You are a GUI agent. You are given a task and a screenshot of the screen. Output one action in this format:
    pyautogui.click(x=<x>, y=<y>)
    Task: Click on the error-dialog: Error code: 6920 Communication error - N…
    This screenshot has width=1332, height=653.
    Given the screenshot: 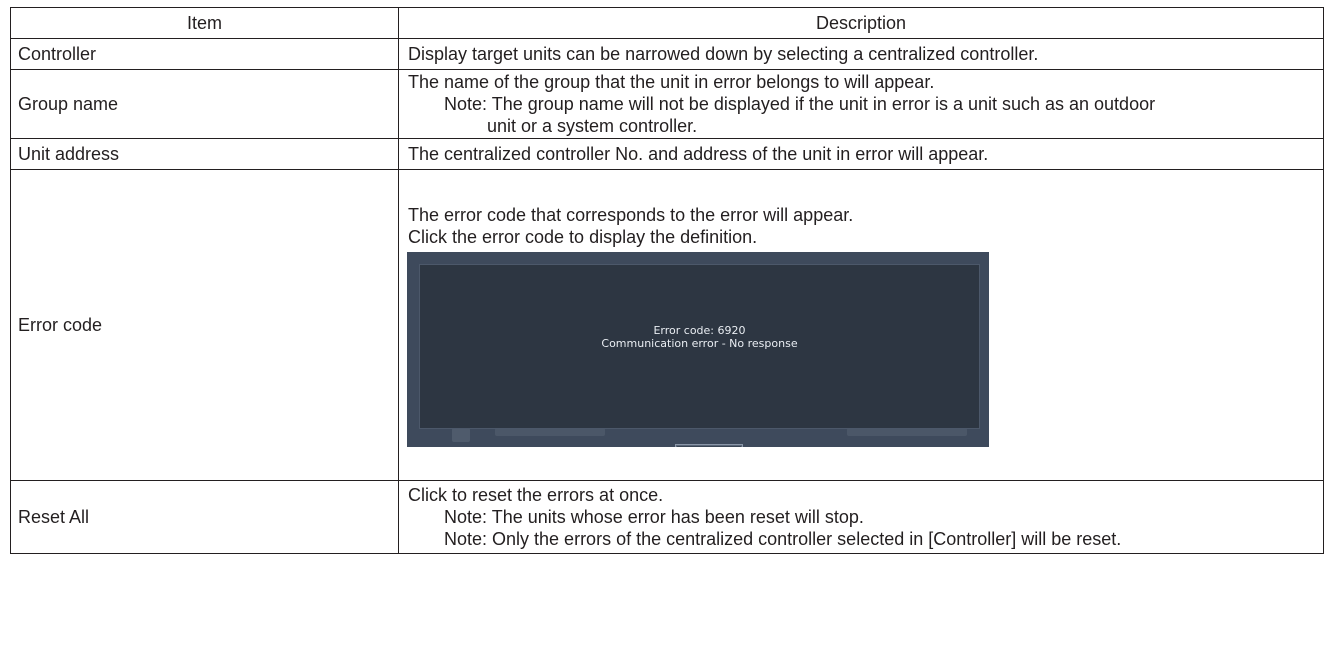 What is the action you would take?
    pyautogui.click(x=699, y=346)
    